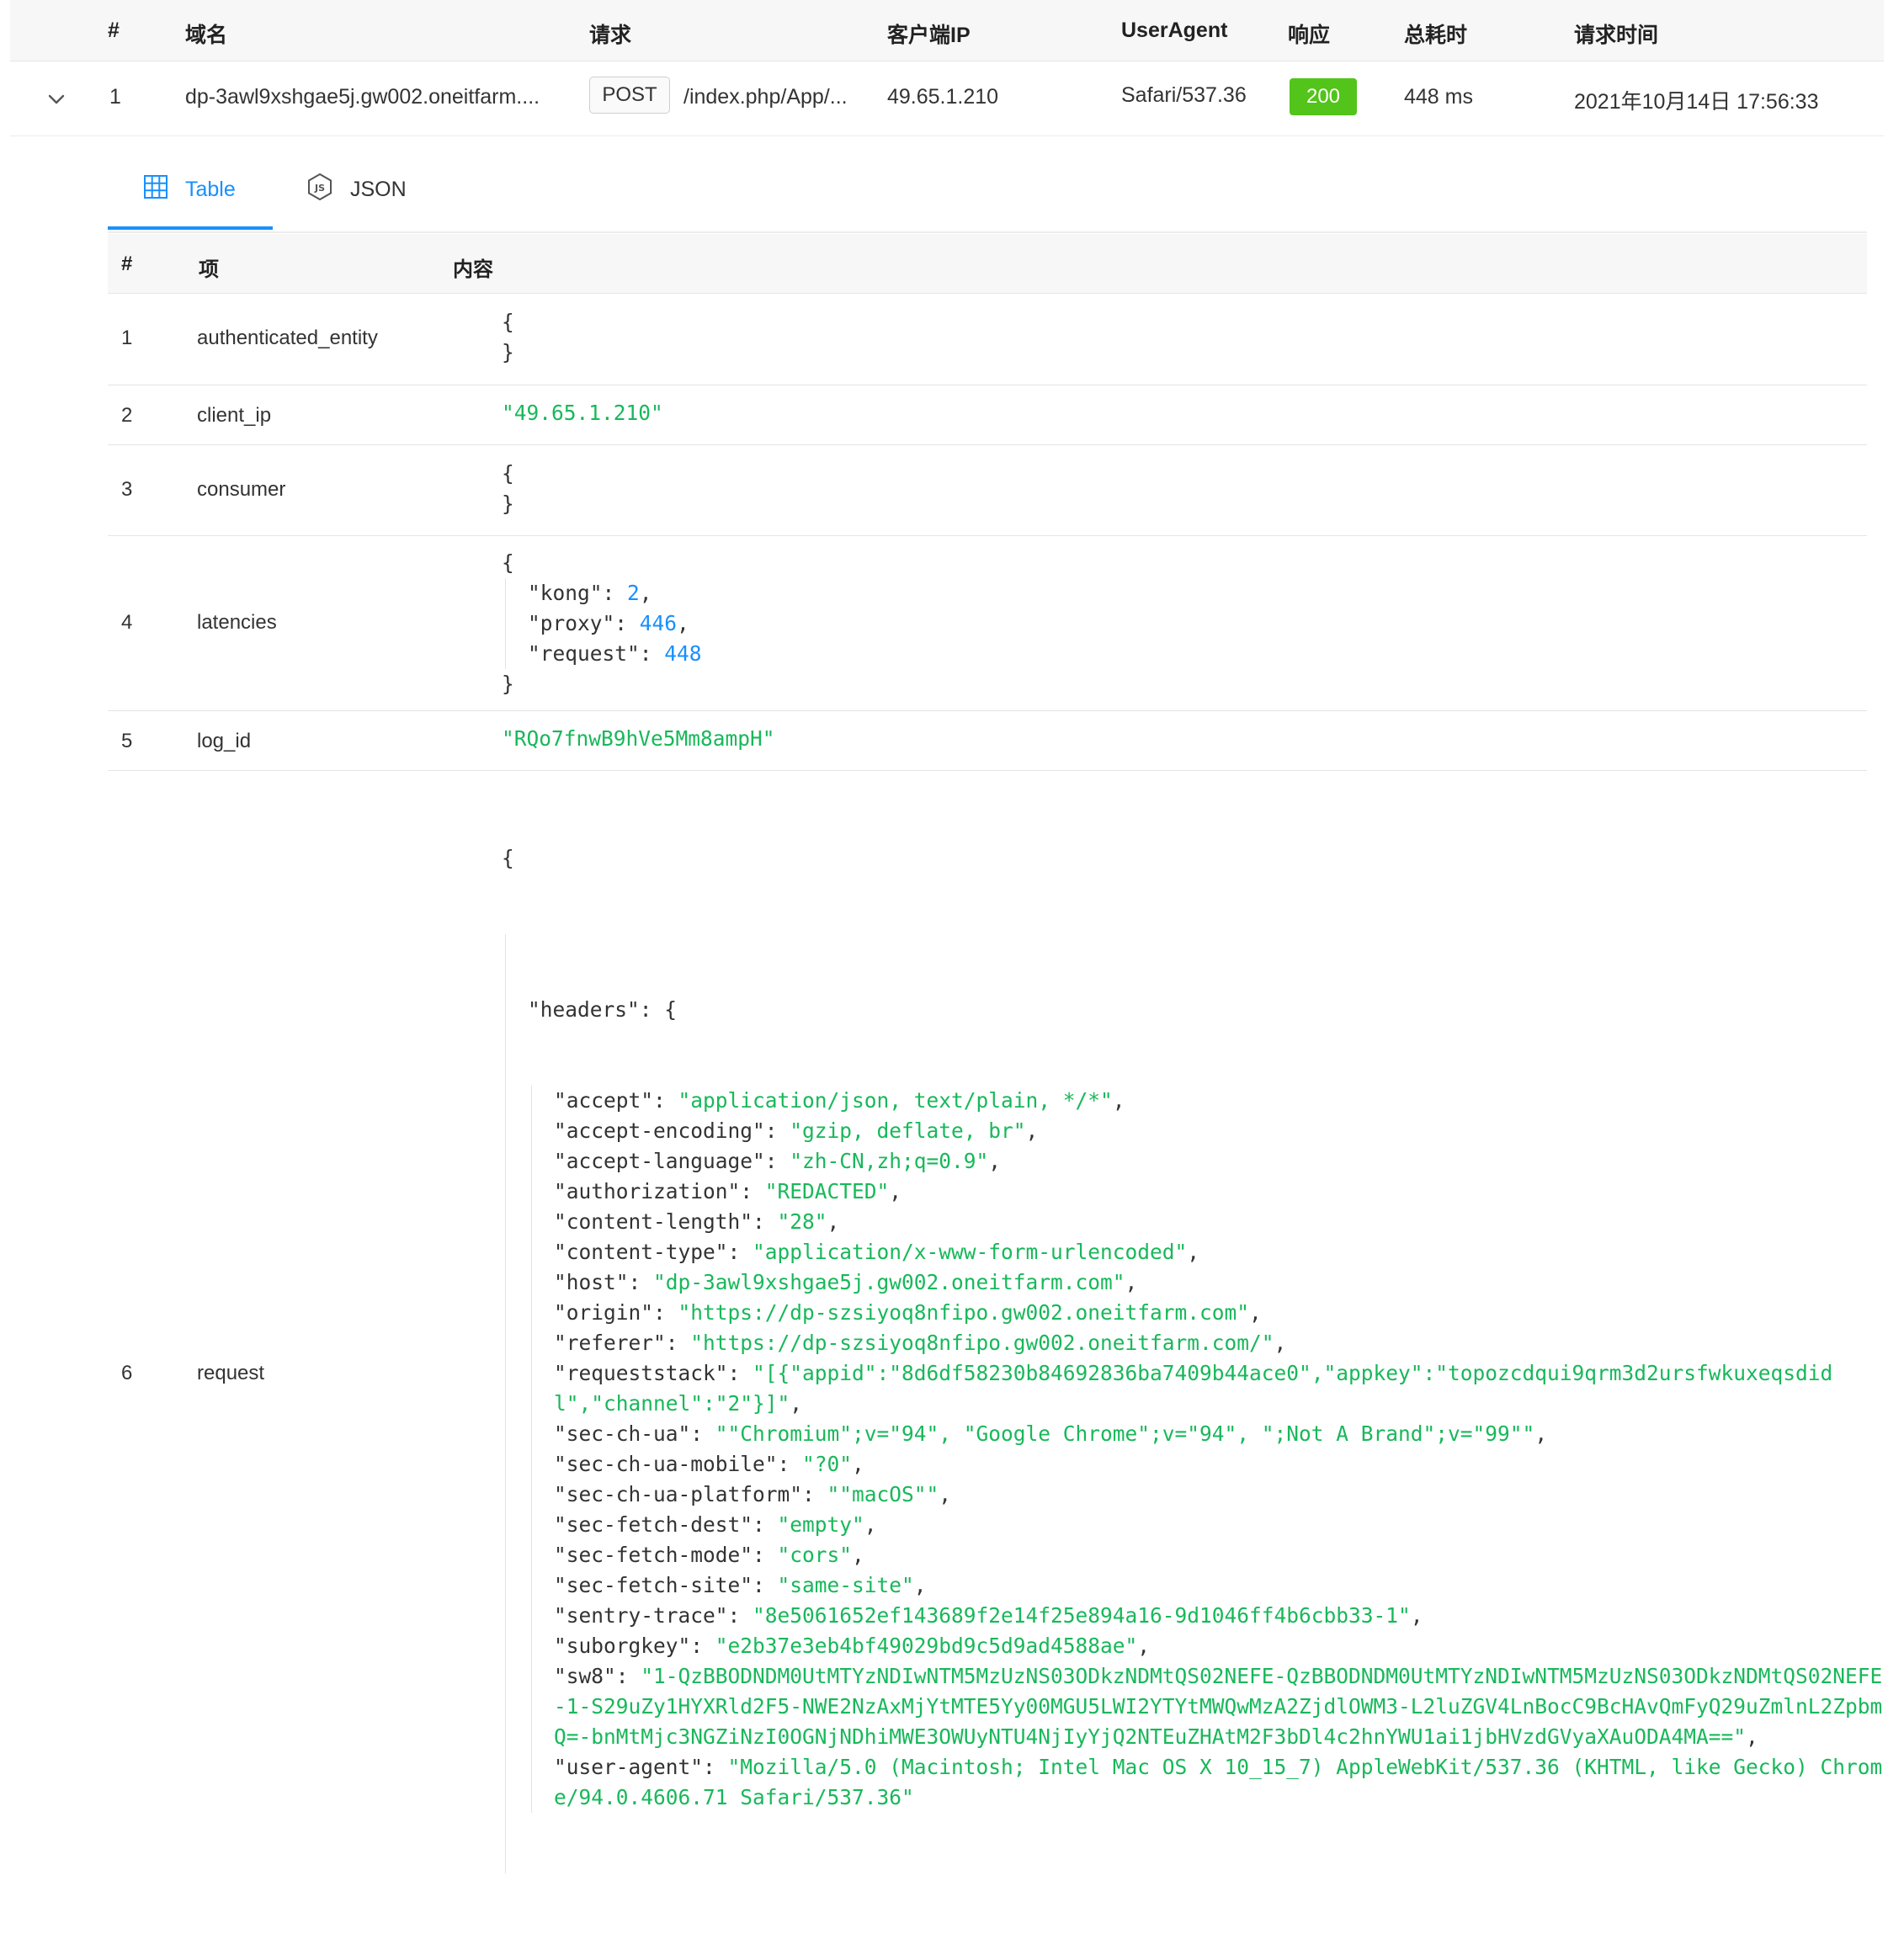 This screenshot has height=1934, width=1904. I want to click on header-entry: "authorization": "REDACTED",, so click(728, 1191).